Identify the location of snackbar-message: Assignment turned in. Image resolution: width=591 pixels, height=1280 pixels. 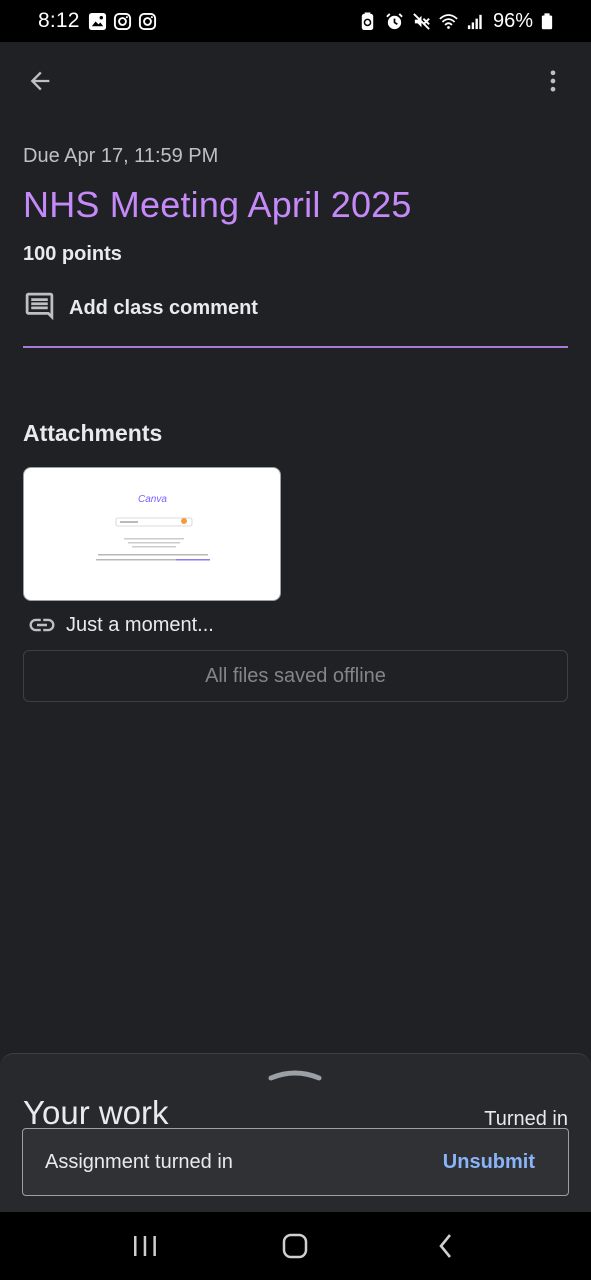
(139, 1161).